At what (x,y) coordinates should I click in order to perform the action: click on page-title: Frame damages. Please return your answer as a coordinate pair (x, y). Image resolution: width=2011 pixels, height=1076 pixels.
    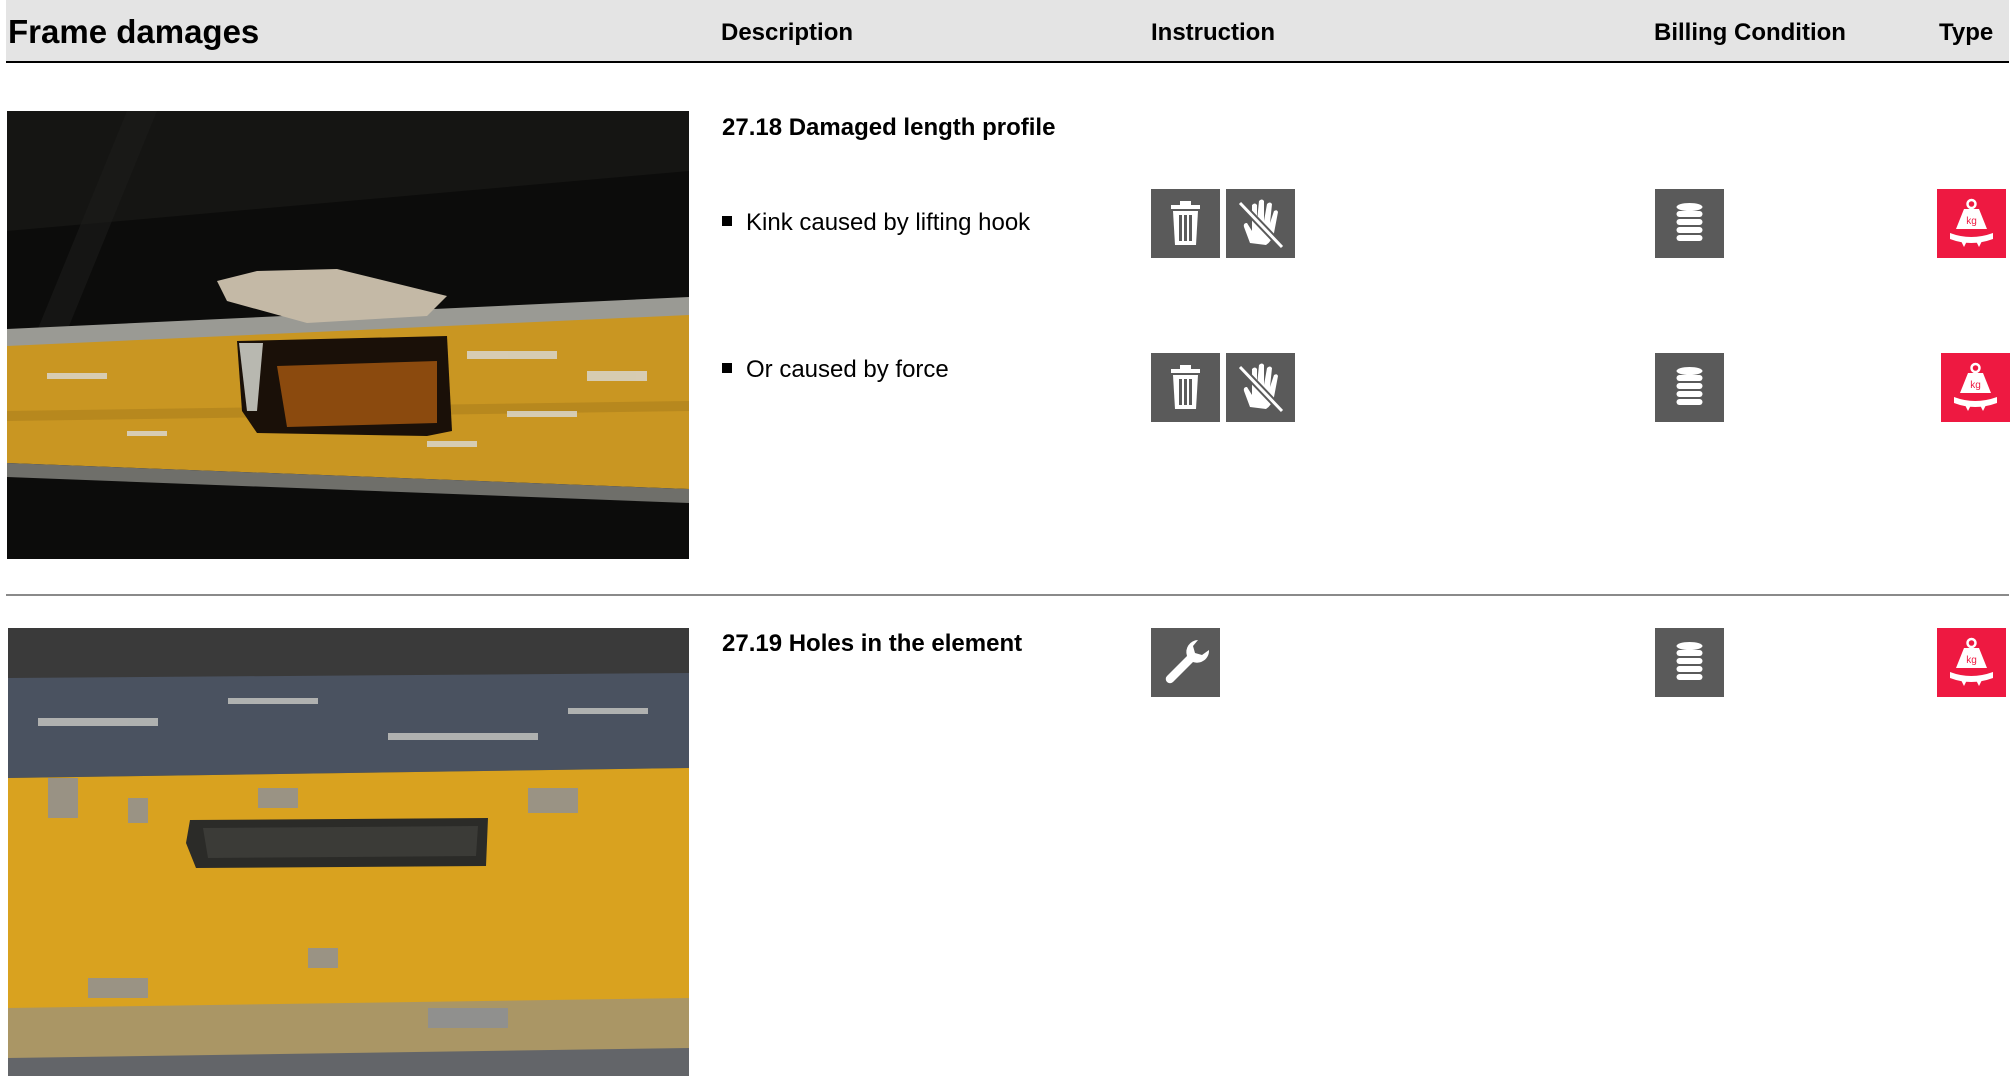
    Looking at the image, I should click on (134, 31).